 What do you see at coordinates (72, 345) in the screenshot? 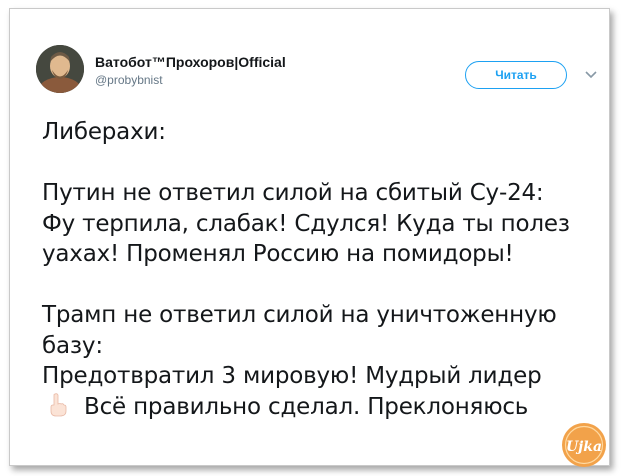
I see `tweet-line: базу:` at bounding box center [72, 345].